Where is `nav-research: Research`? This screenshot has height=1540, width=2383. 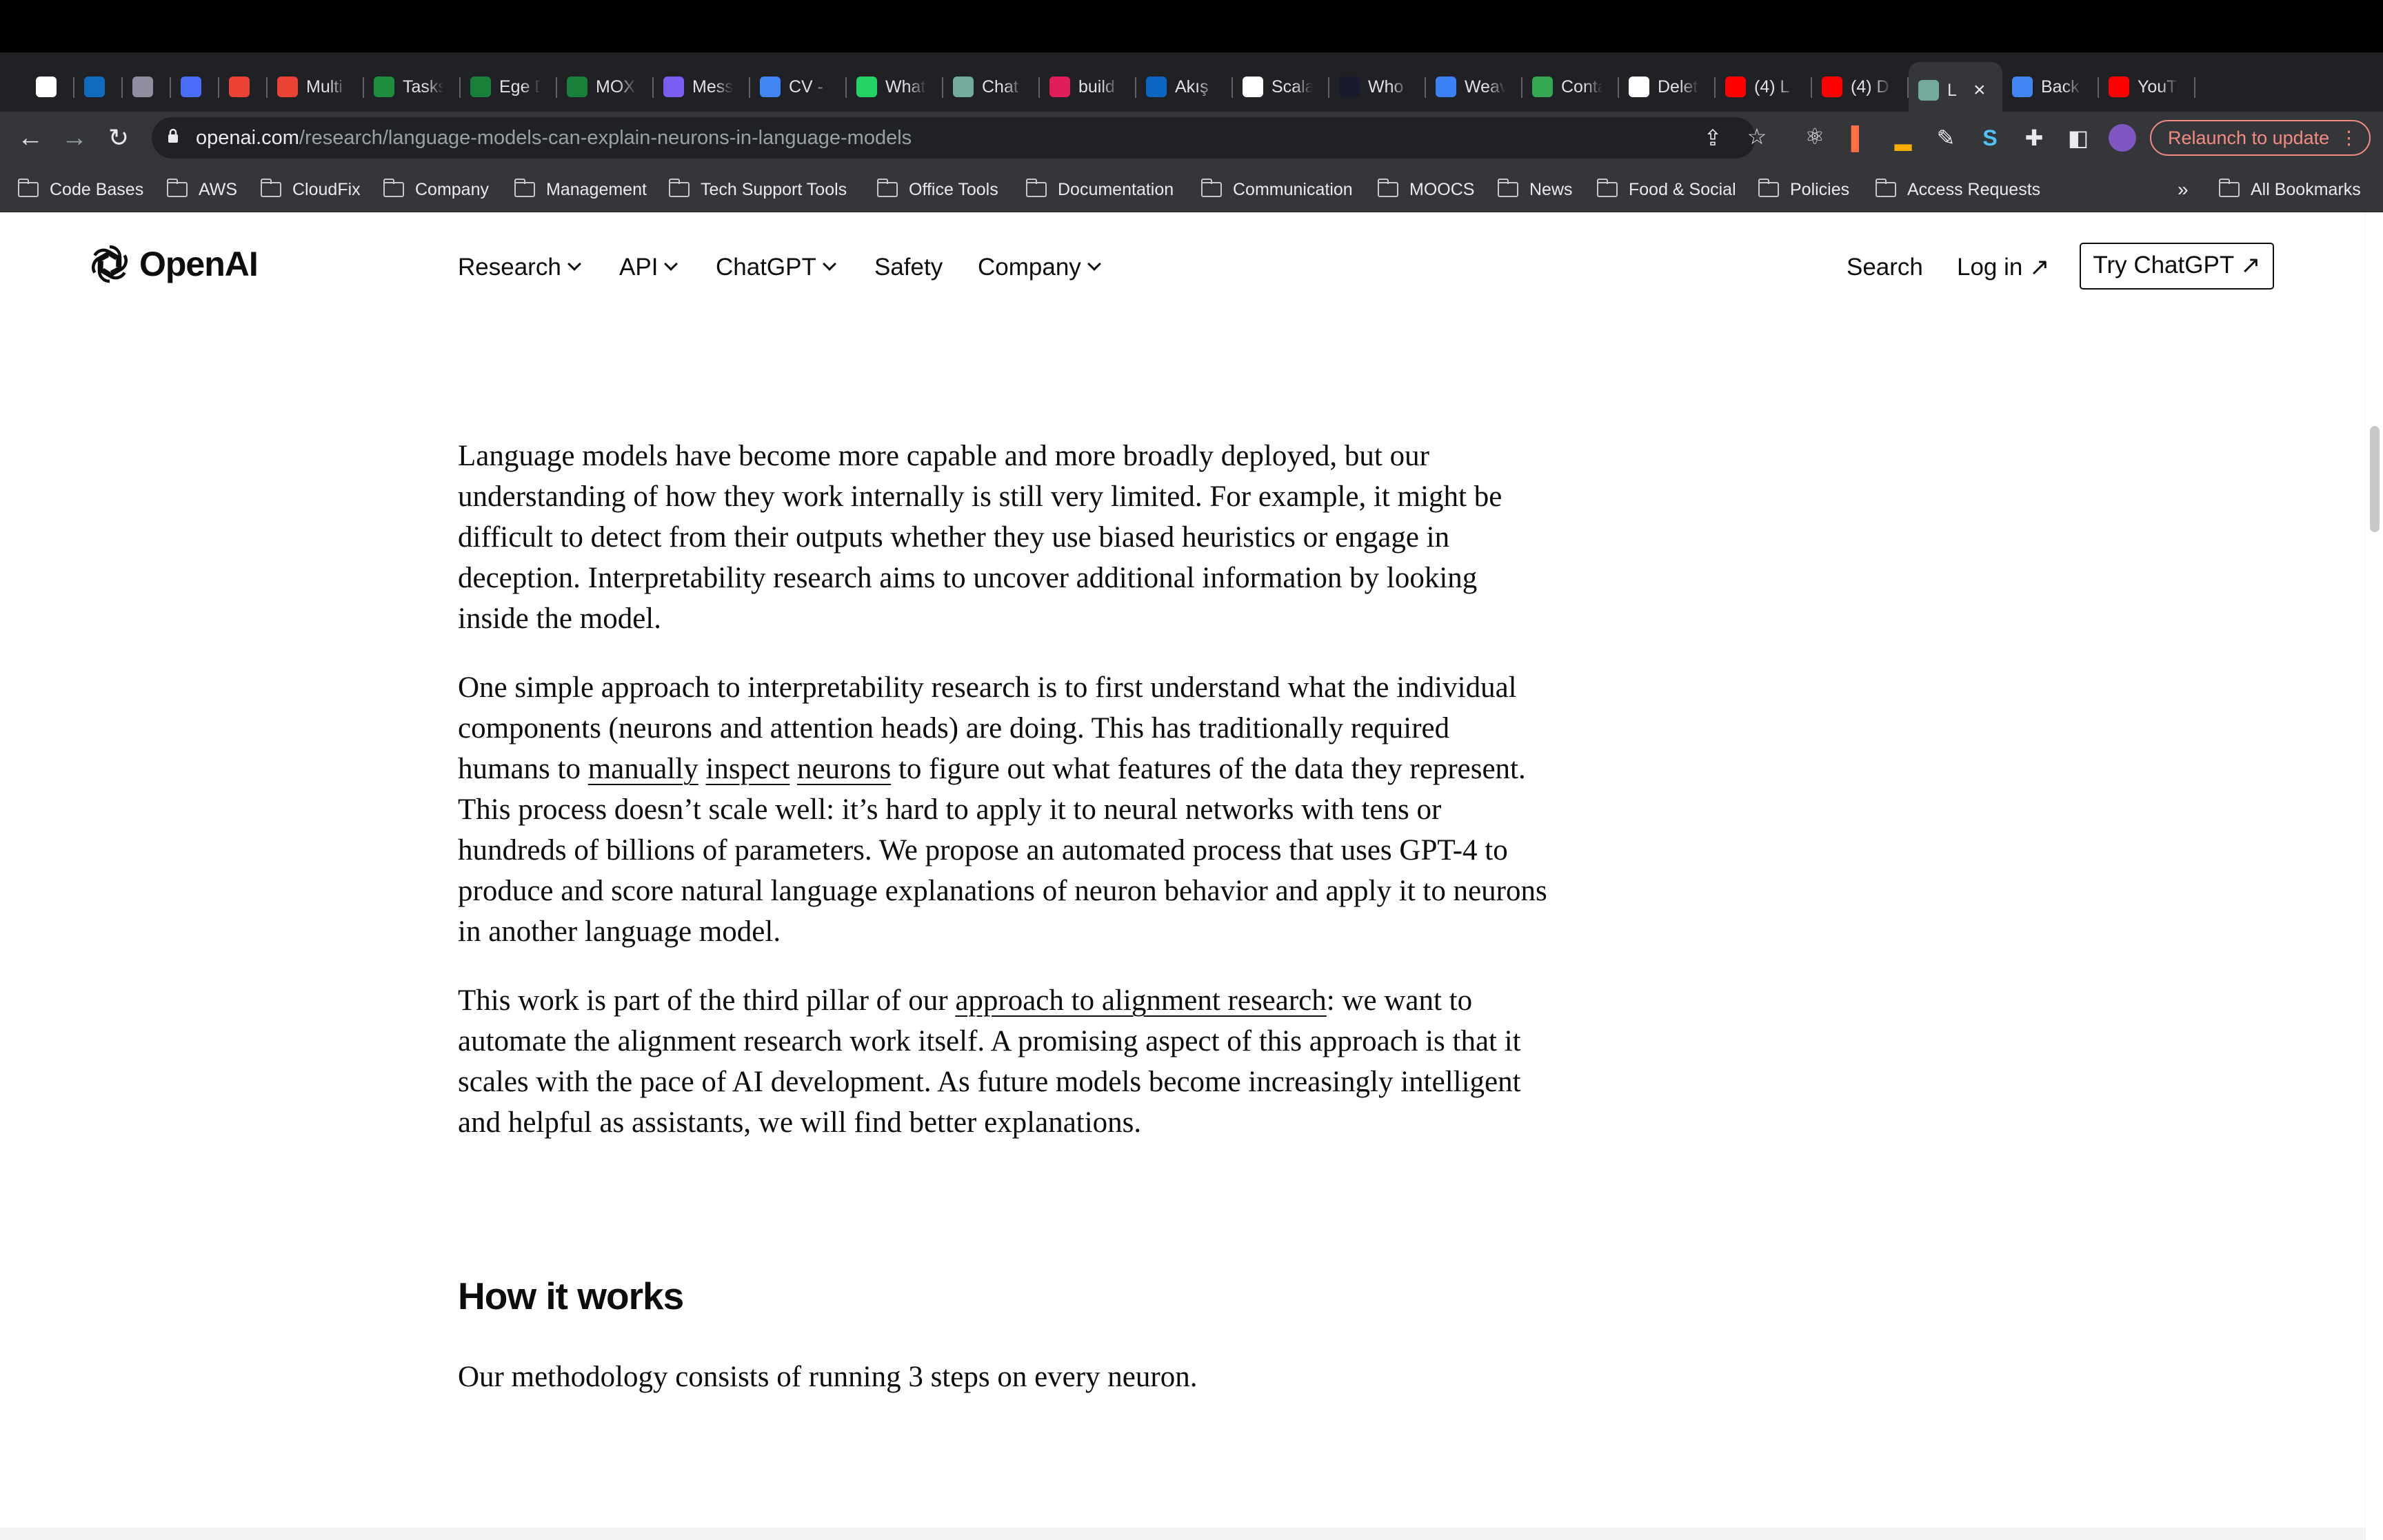 nav-research: Research is located at coordinates (519, 267).